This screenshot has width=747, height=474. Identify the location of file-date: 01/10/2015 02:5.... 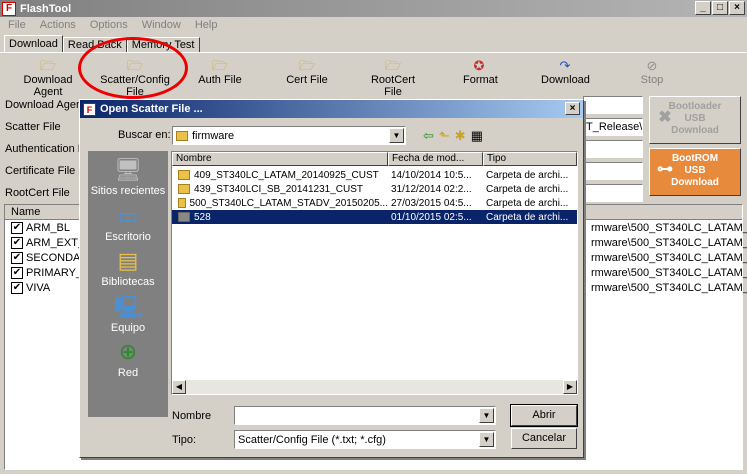
(431, 217).